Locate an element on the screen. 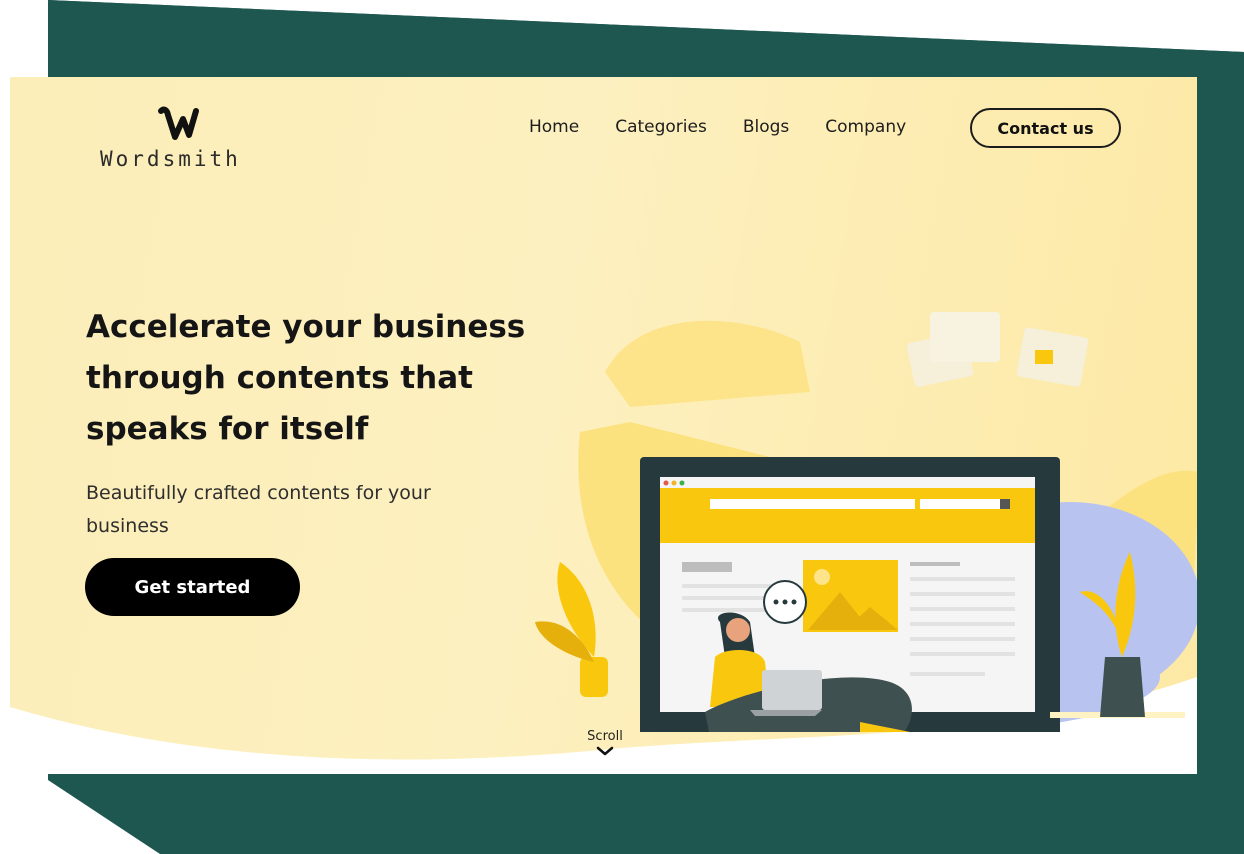  brand-logo: Wordsmith is located at coordinates (185, 140).